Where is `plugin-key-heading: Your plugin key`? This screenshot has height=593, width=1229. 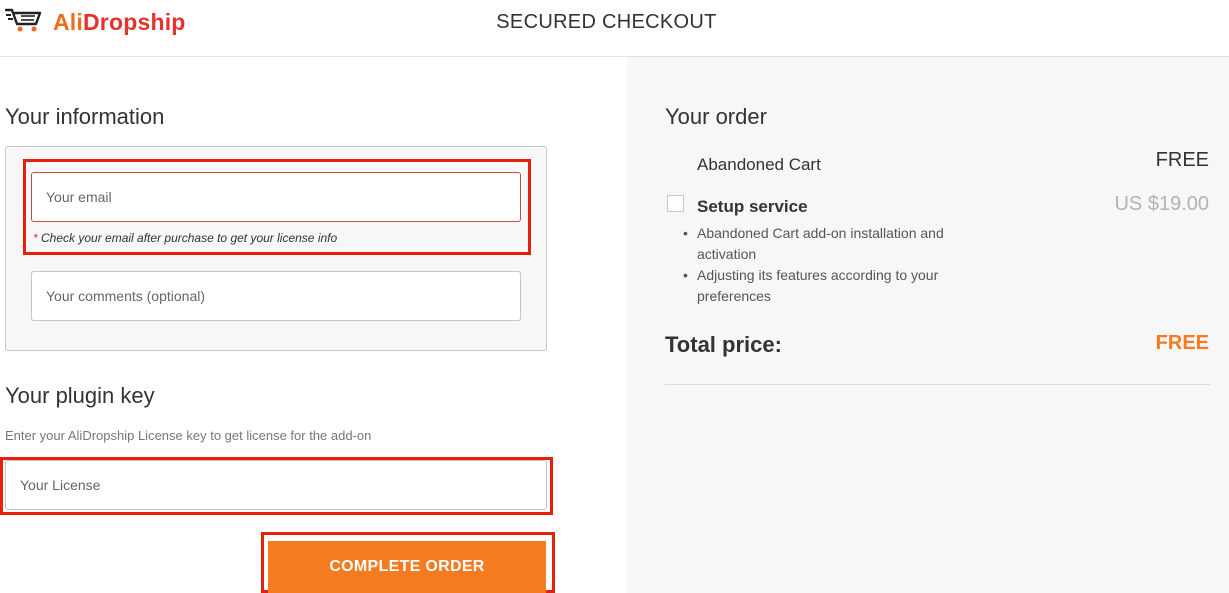 plugin-key-heading: Your plugin key is located at coordinates (80, 395).